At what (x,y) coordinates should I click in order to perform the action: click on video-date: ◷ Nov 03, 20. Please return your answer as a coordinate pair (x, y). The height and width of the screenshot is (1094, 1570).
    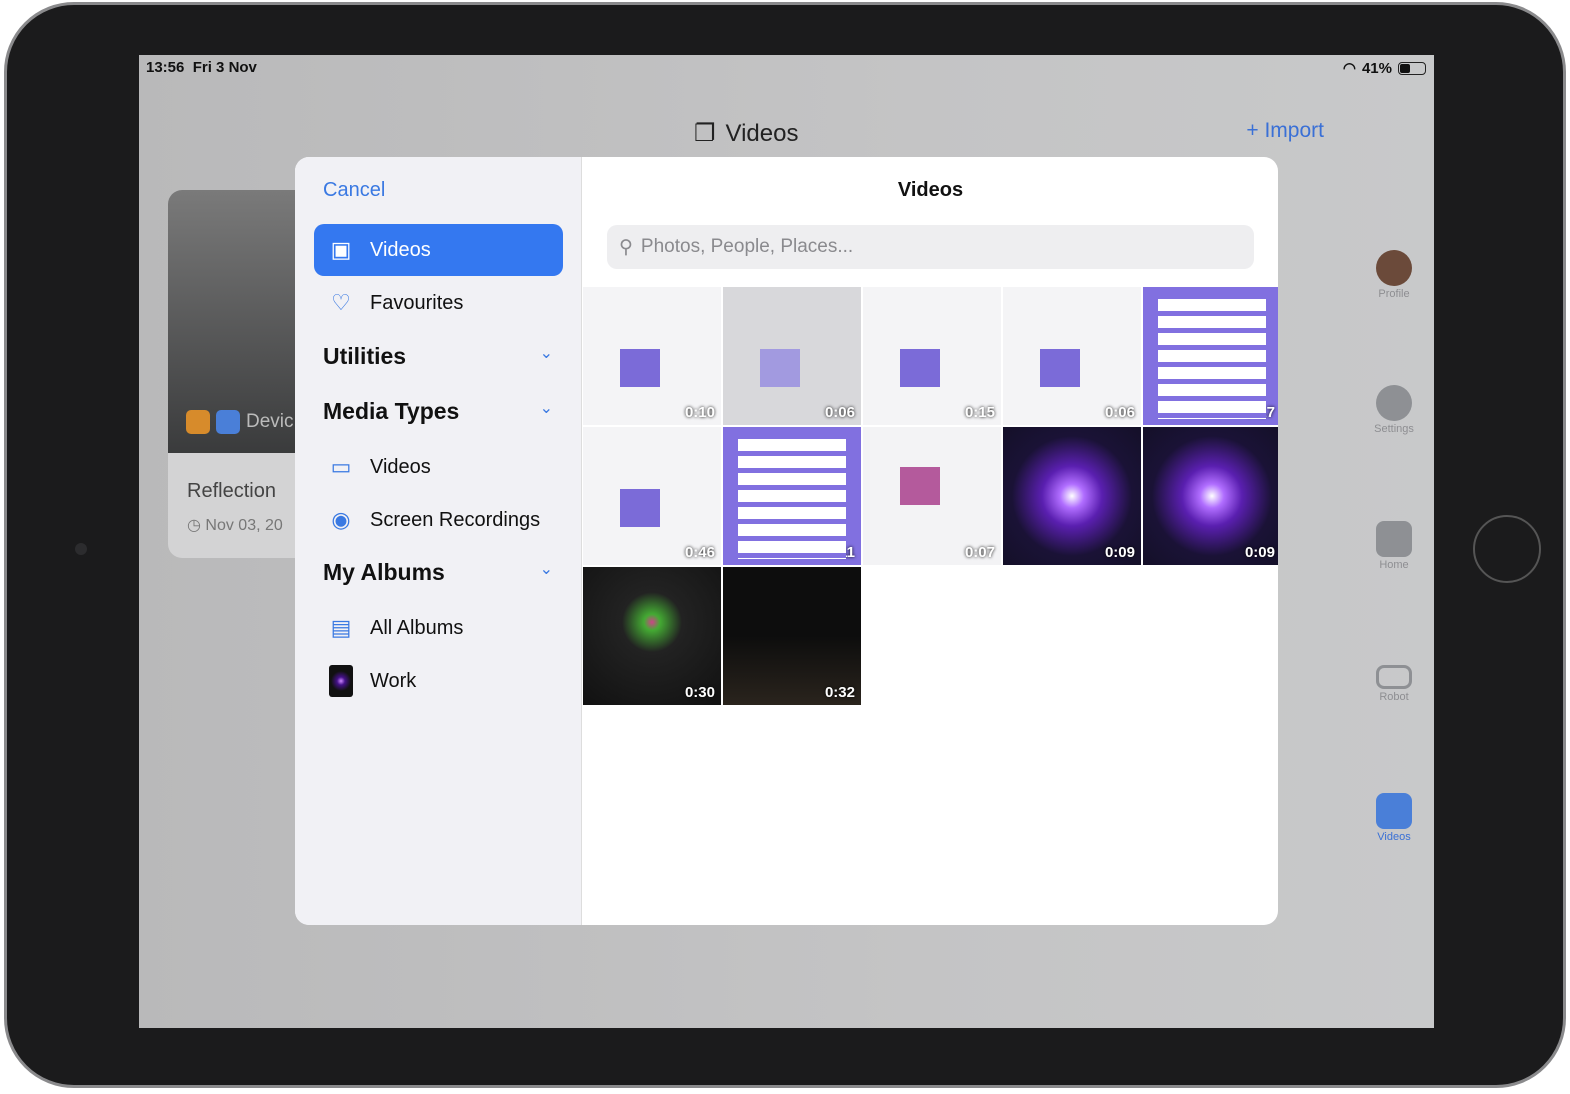
    Looking at the image, I should click on (235, 525).